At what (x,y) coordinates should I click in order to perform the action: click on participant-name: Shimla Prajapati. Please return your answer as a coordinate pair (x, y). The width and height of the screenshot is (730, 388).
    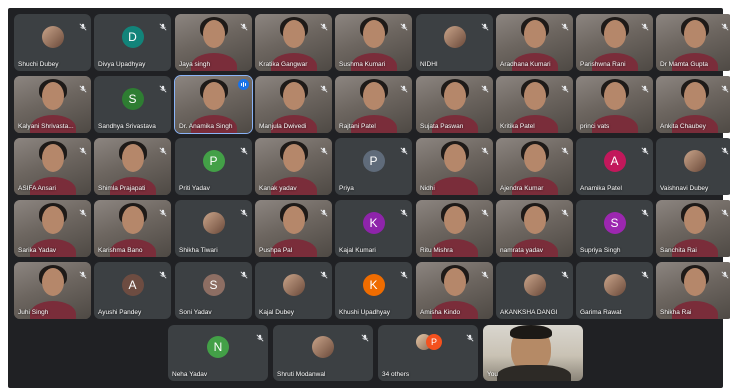
    Looking at the image, I should click on (122, 188).